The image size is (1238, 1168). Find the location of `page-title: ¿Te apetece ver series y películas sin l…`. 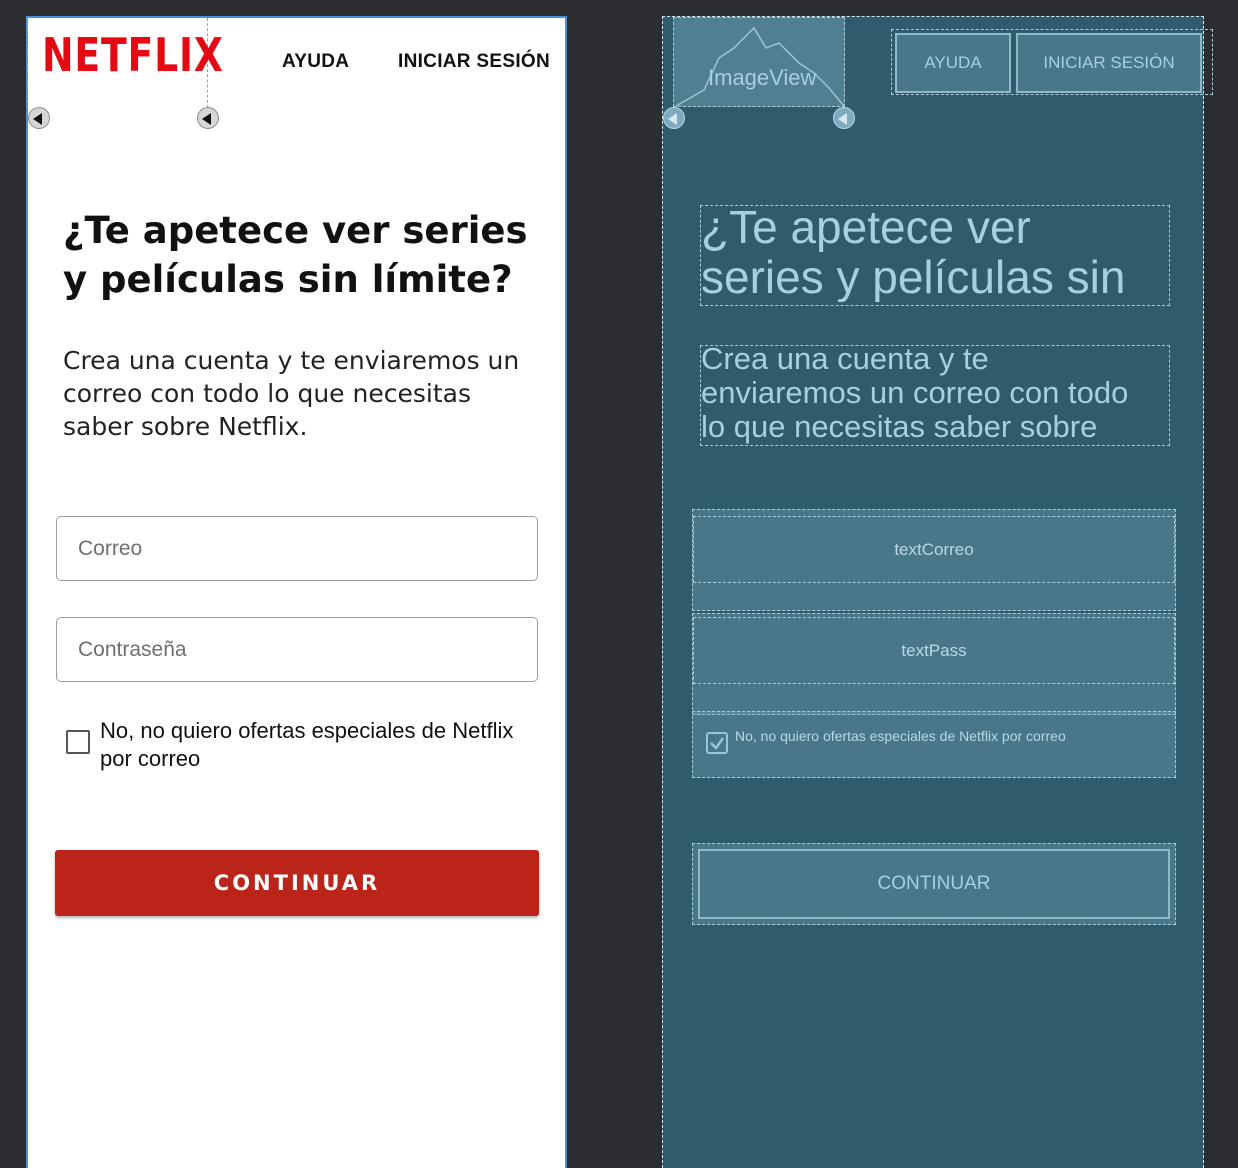

page-title: ¿Te apetece ver series y películas sin l… is located at coordinates (295, 255).